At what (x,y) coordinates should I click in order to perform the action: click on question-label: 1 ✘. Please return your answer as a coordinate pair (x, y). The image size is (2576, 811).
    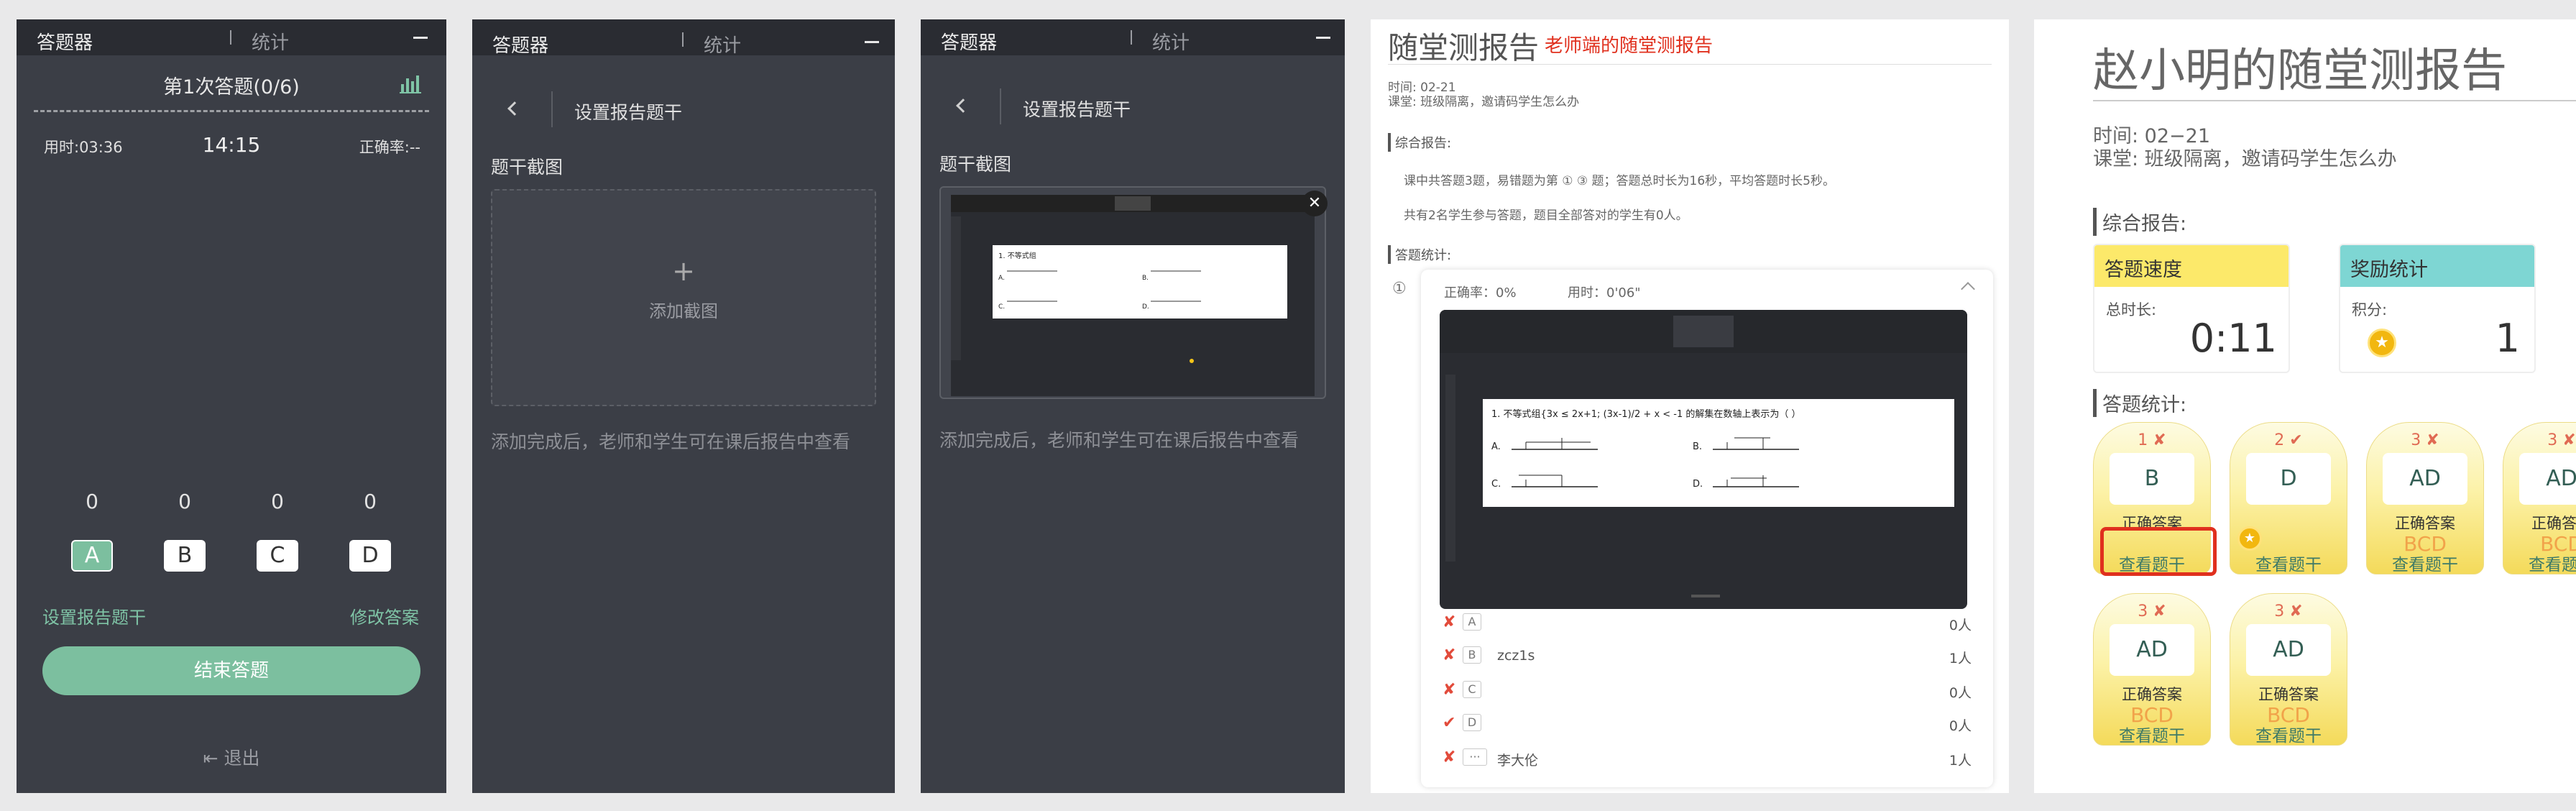
    Looking at the image, I should click on (2152, 440).